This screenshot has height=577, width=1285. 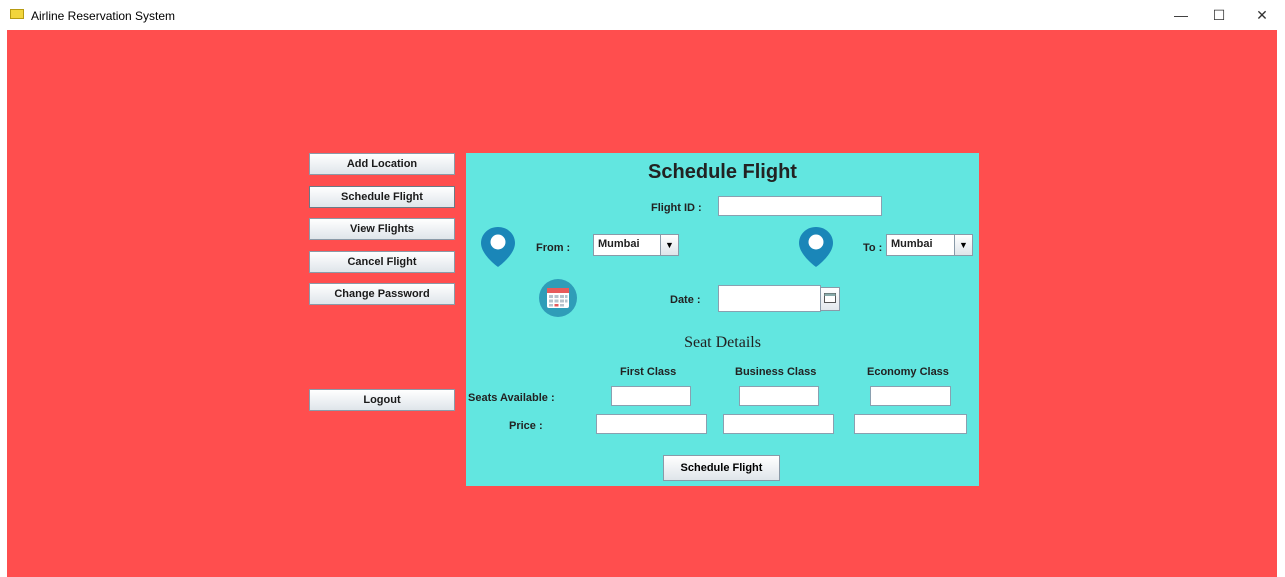 I want to click on first-class-header: First Class, so click(x=648, y=372).